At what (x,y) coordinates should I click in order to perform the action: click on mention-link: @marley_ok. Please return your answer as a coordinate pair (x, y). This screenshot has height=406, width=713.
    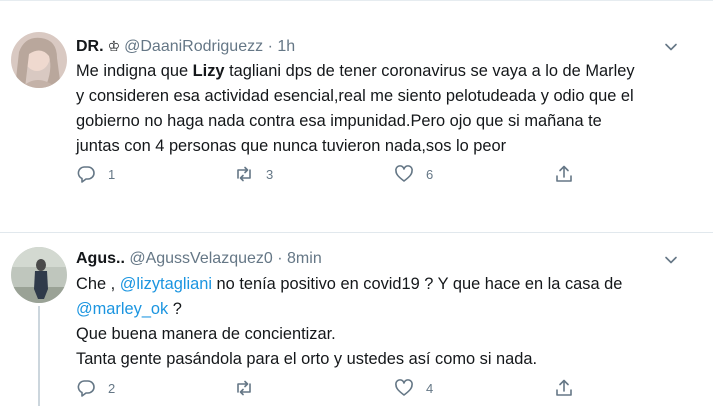
    Looking at the image, I should click on (122, 309).